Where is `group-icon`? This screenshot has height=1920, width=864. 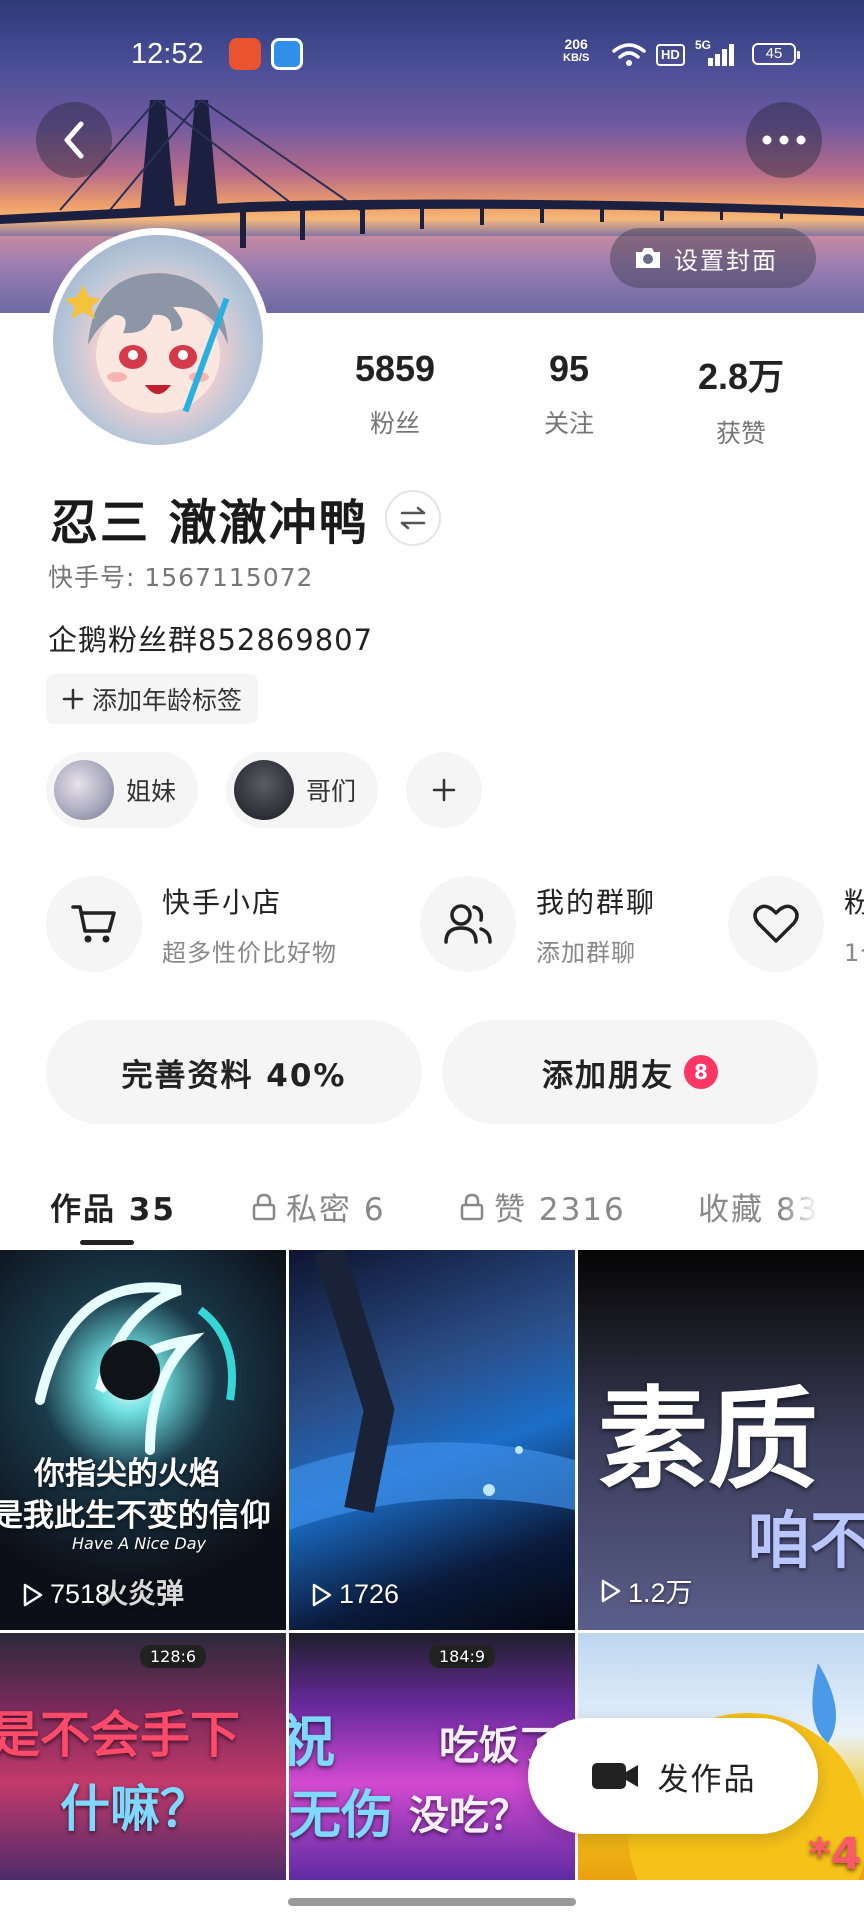 group-icon is located at coordinates (468, 924).